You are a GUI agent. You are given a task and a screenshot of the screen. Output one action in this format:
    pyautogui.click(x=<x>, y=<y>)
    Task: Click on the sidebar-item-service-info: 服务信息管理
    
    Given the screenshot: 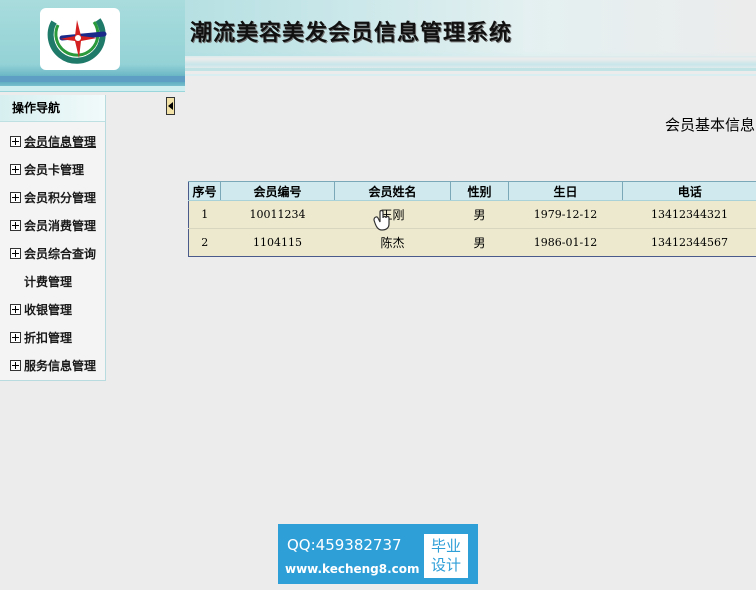 What is the action you would take?
    pyautogui.click(x=53, y=366)
    